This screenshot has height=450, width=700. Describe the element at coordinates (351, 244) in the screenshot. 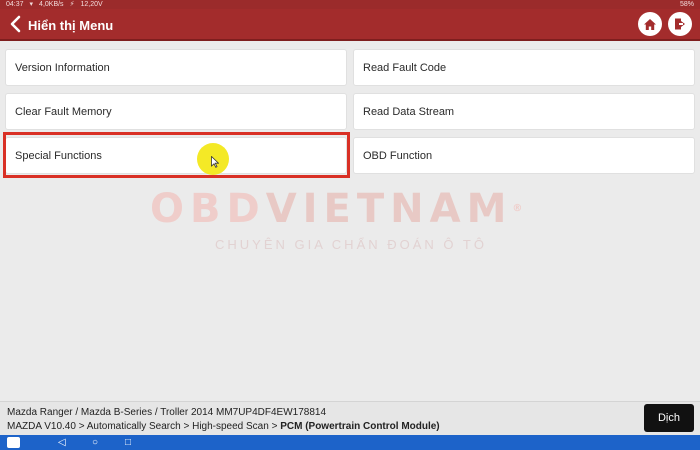

I see `watermark-subtitle: CHUYÊN GIA CHẨN ĐOÁN Ô TÔ` at that location.